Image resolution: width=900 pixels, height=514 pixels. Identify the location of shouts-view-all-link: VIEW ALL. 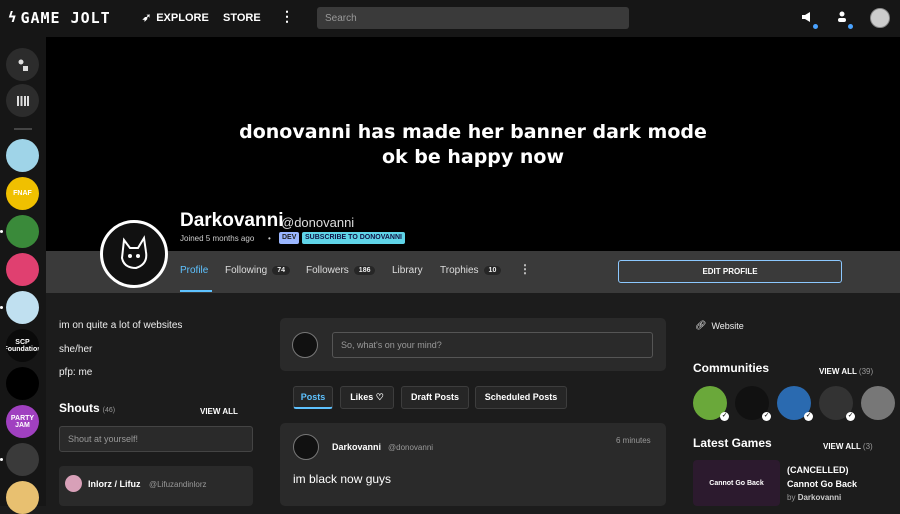
(219, 411).